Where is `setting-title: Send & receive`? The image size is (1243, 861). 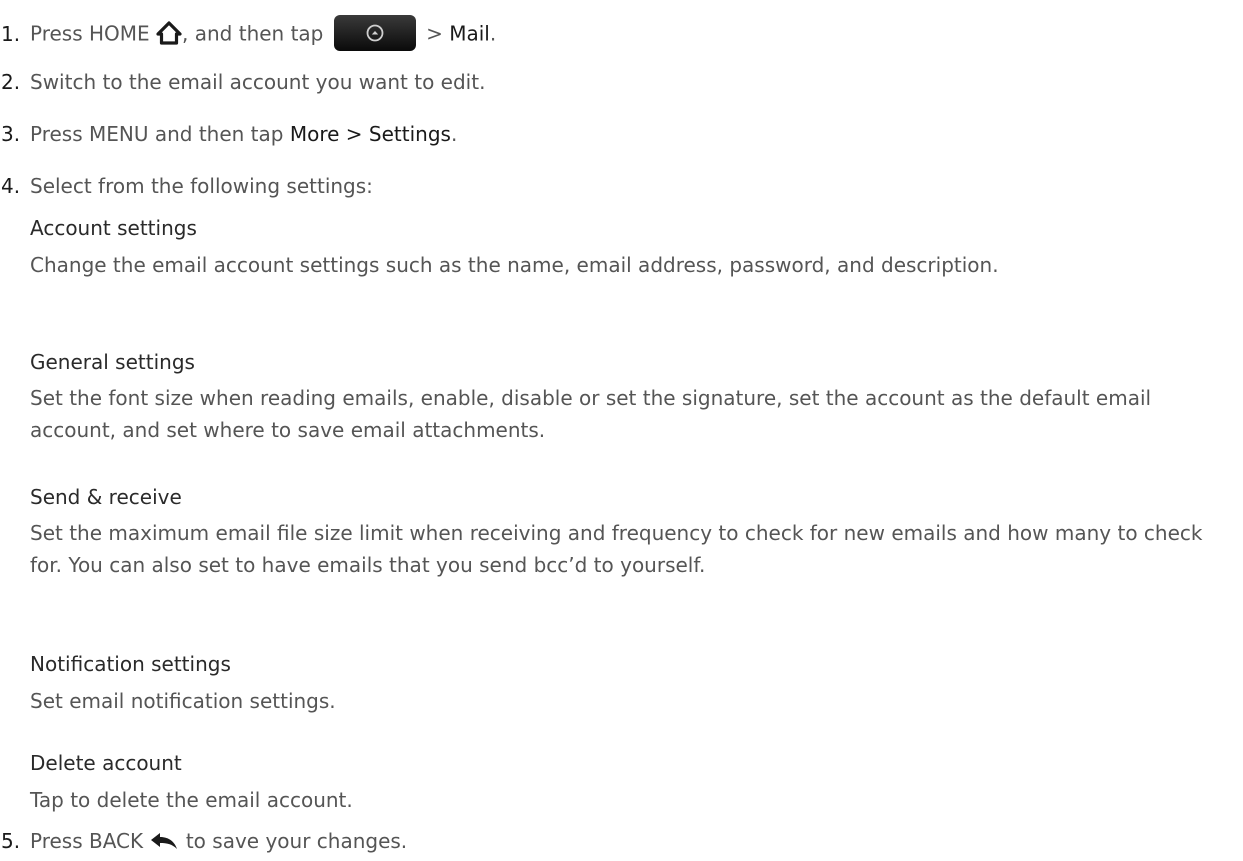 setting-title: Send & receive is located at coordinates (106, 497).